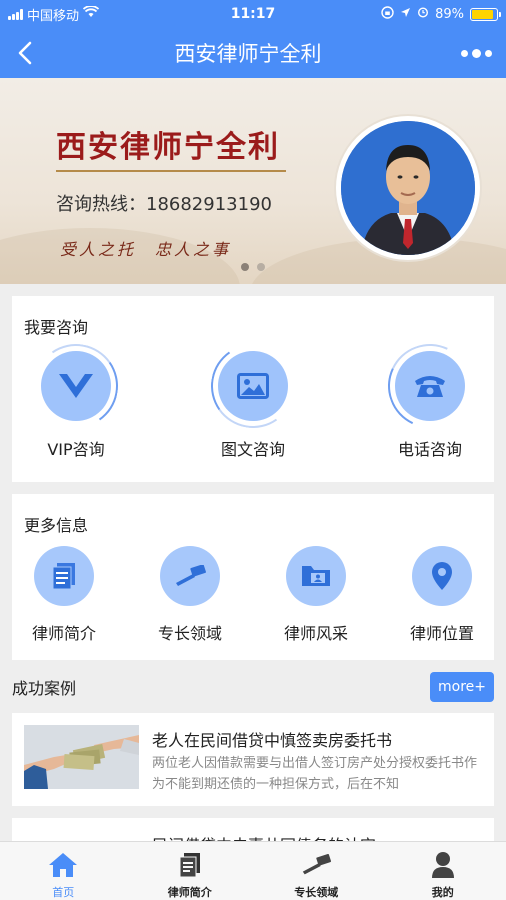 The image size is (506, 900). I want to click on back-button, so click(25, 53).